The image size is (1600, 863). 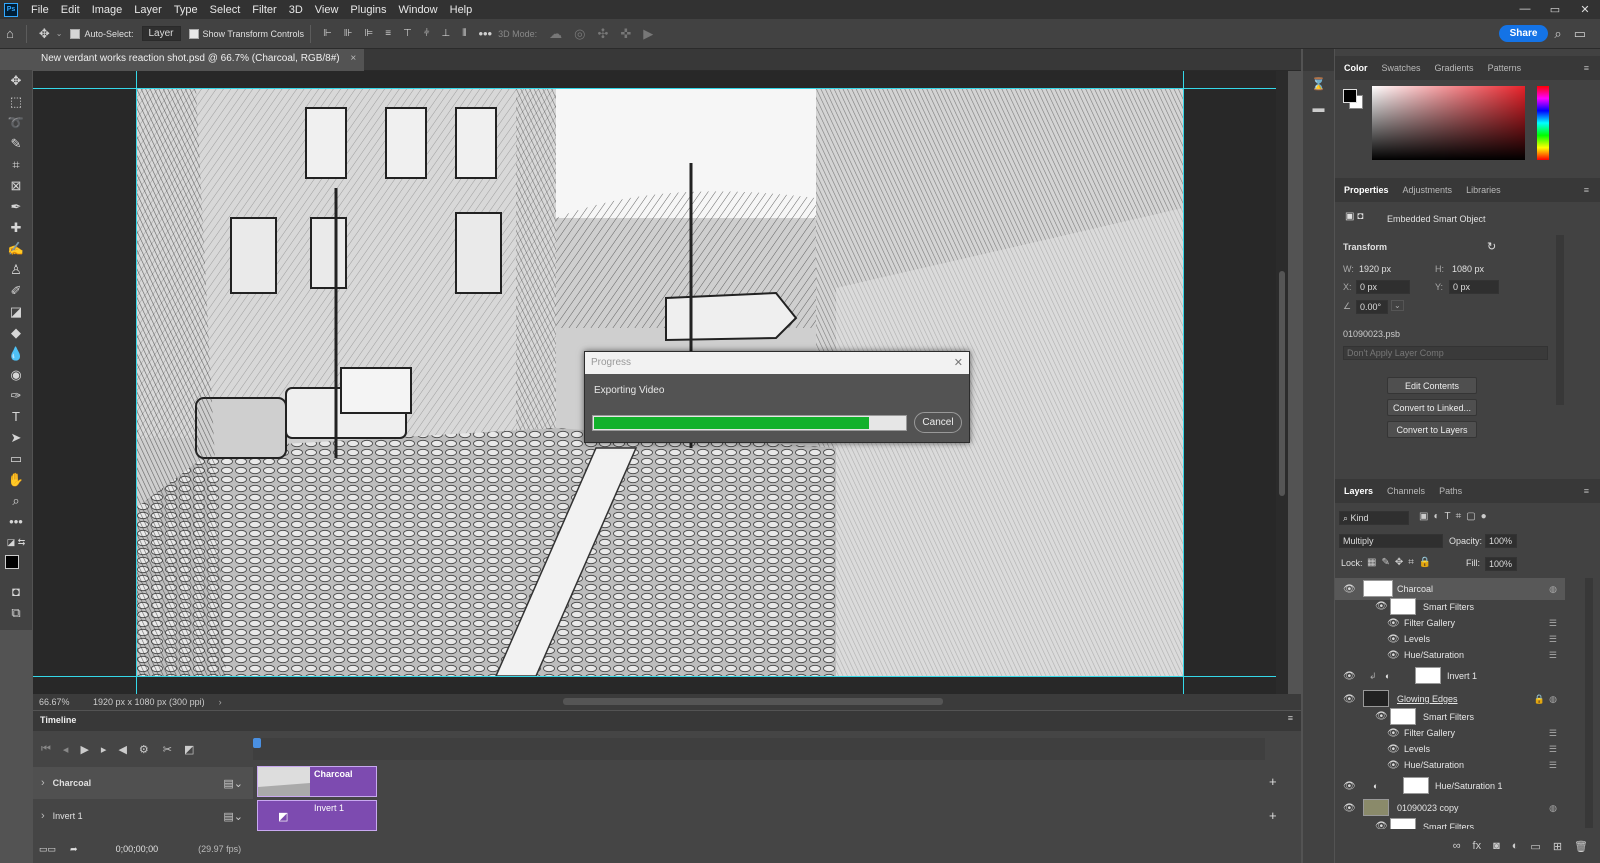 What do you see at coordinates (579, 34) in the screenshot?
I see `roll-3d-icon: ◎` at bounding box center [579, 34].